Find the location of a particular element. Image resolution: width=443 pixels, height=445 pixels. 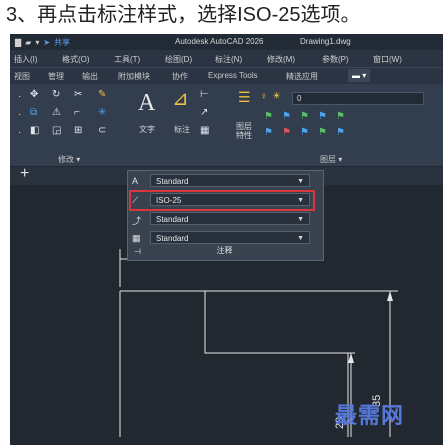

tab-express-tools: Express Tools is located at coordinates (233, 75).